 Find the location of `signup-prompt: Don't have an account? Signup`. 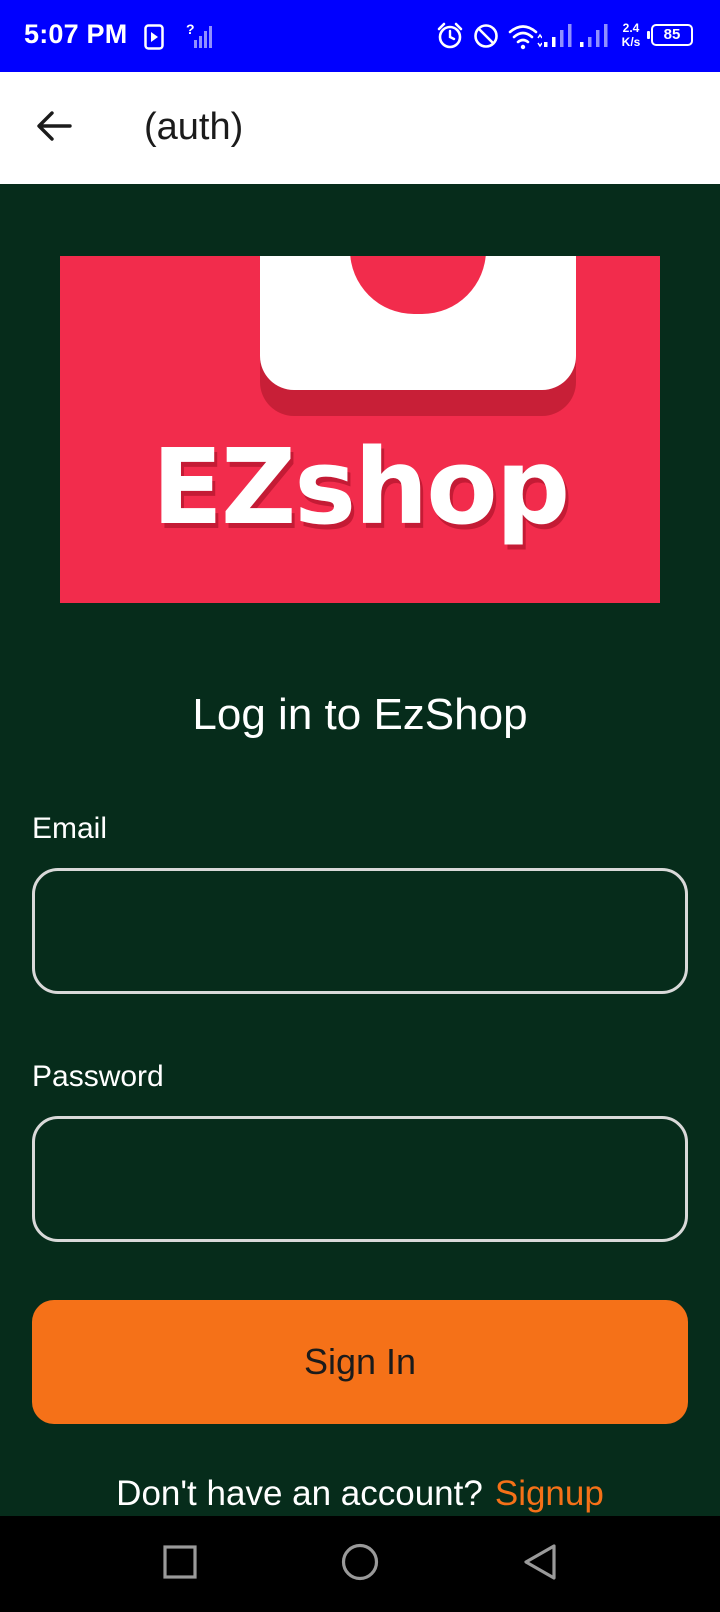

signup-prompt: Don't have an account? Signup is located at coordinates (360, 1494).